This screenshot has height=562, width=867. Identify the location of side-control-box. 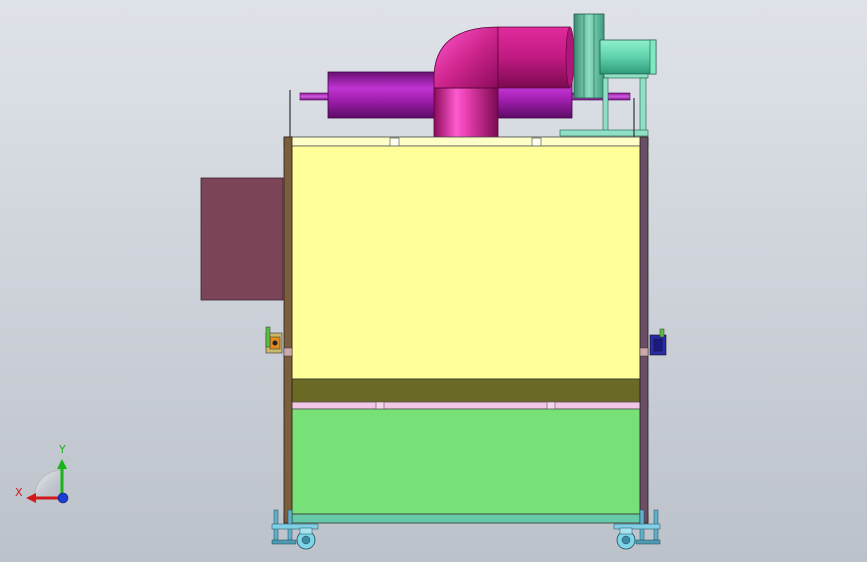
(242, 239).